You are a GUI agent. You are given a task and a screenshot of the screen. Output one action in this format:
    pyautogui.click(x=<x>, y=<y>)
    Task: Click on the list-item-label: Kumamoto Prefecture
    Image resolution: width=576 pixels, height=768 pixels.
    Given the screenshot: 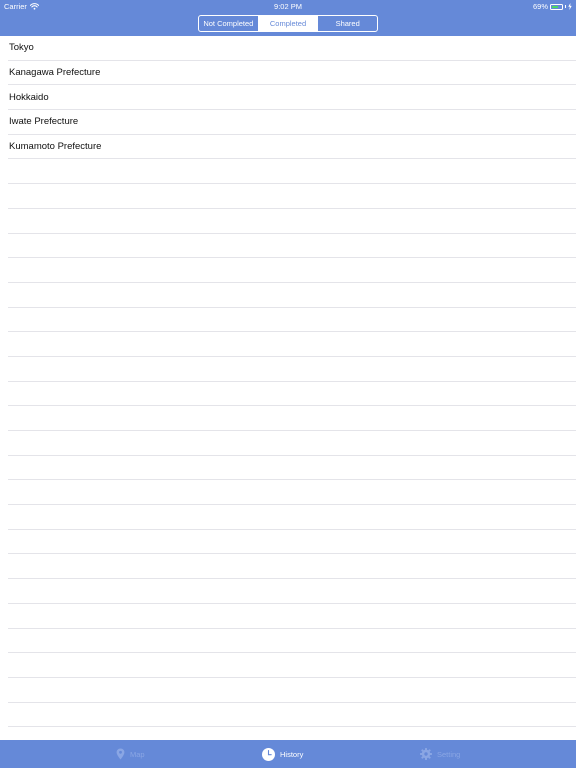 What is the action you would take?
    pyautogui.click(x=55, y=147)
    